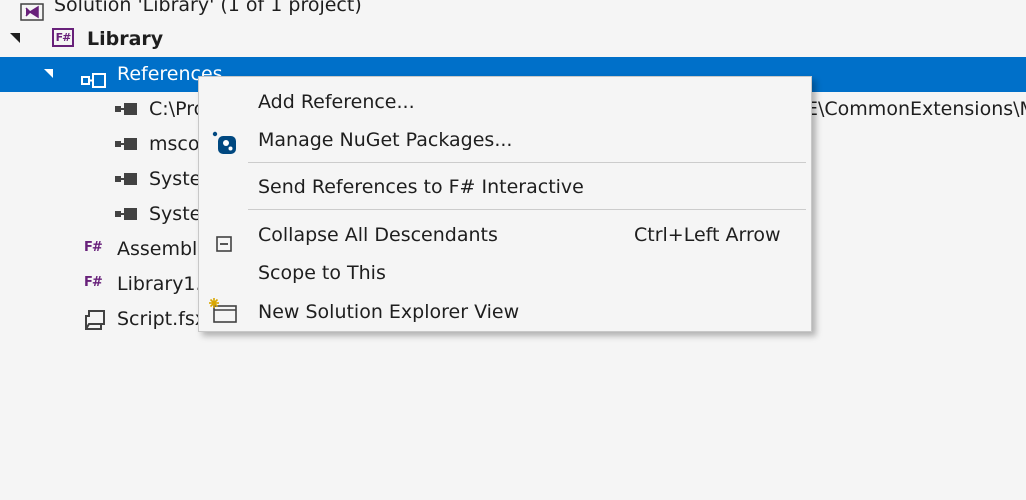 The image size is (1026, 500). I want to click on menu-item-collapse-all: Collapse All Descendants Ctrl+Left Arrow, so click(505, 235).